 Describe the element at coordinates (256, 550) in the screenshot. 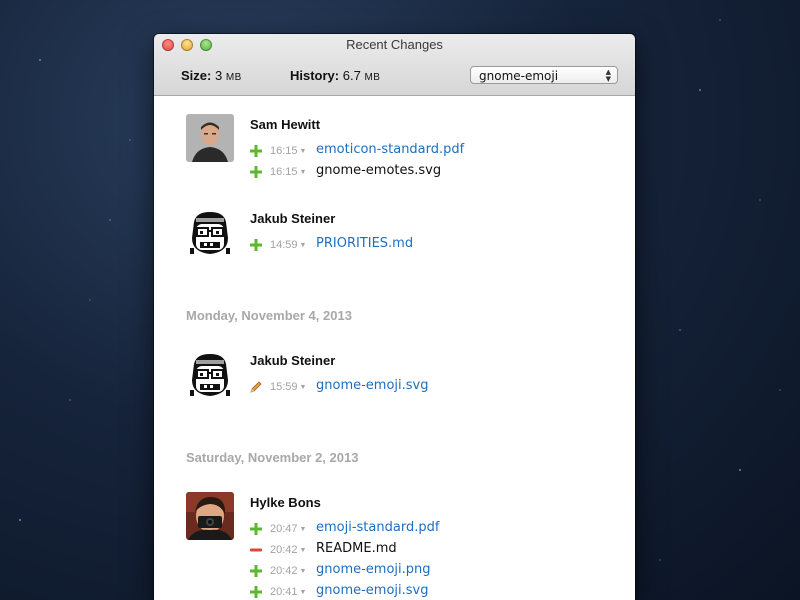

I see `minus-icon` at that location.